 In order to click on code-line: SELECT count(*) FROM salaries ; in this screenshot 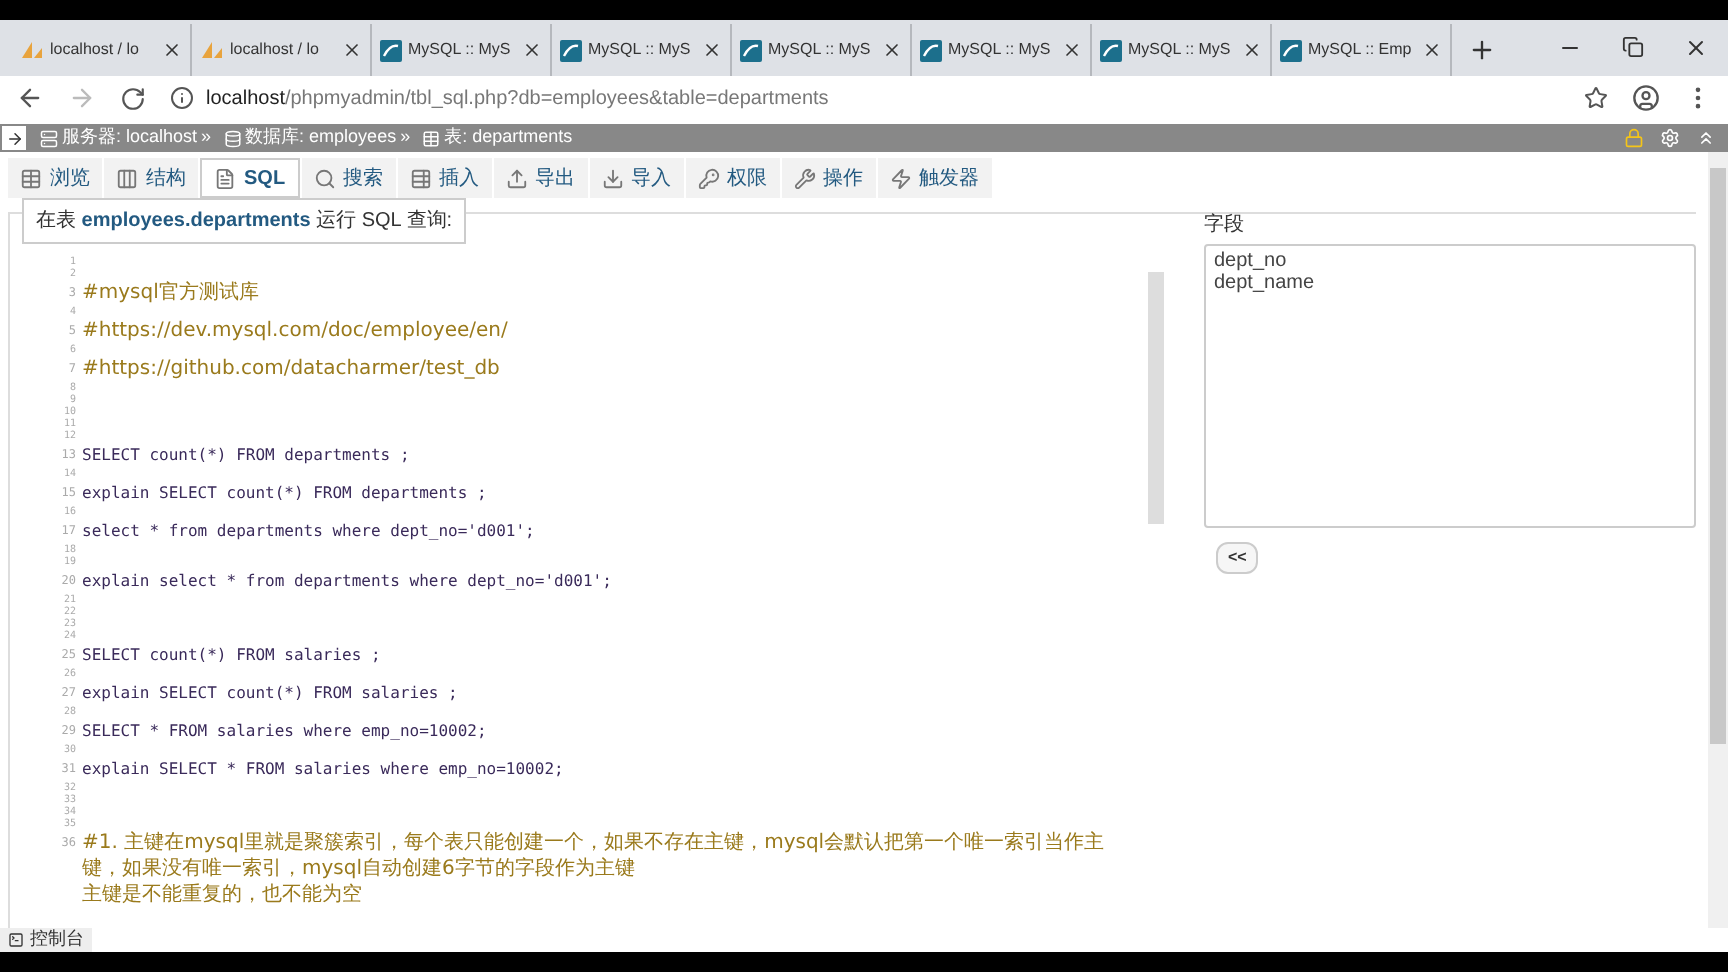, I will do `click(232, 656)`.